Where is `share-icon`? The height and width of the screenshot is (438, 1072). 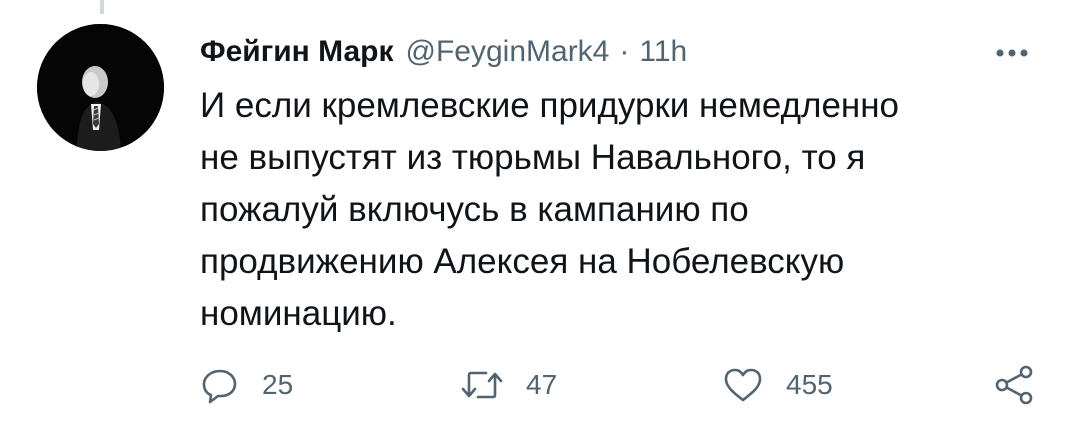 share-icon is located at coordinates (1014, 385).